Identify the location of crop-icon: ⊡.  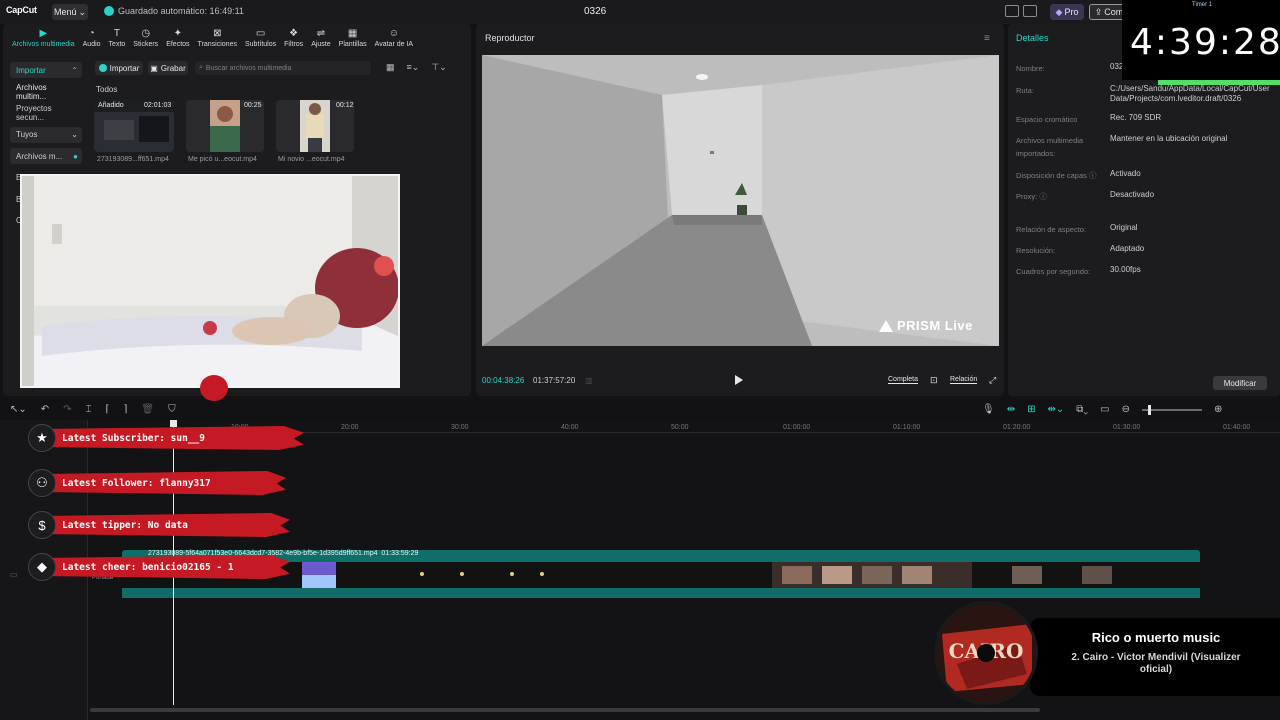
(934, 380).